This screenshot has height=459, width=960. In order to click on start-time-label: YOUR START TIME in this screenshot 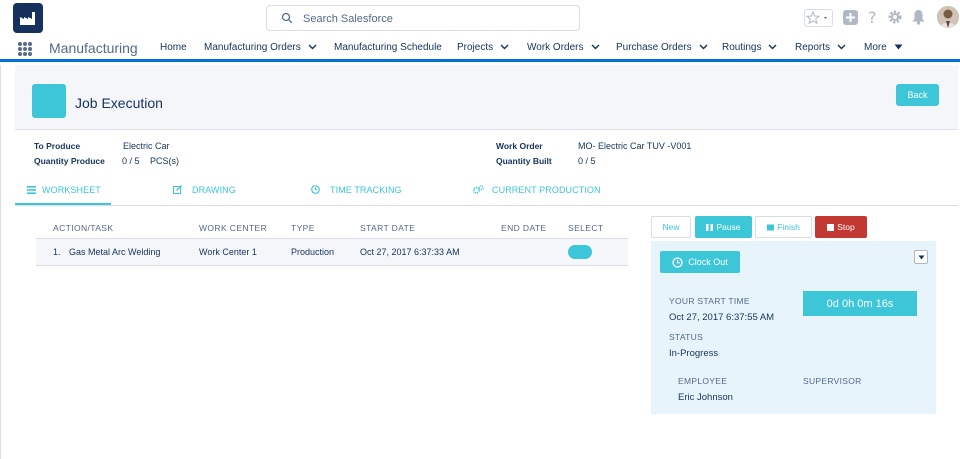, I will do `click(709, 301)`.